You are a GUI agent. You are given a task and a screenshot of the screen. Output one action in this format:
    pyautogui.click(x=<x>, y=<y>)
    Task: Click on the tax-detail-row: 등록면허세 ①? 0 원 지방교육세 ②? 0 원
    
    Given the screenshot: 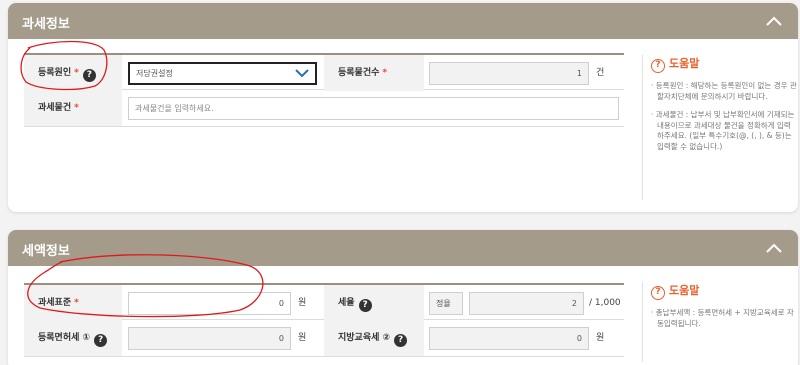 What is the action you would take?
    pyautogui.click(x=324, y=338)
    